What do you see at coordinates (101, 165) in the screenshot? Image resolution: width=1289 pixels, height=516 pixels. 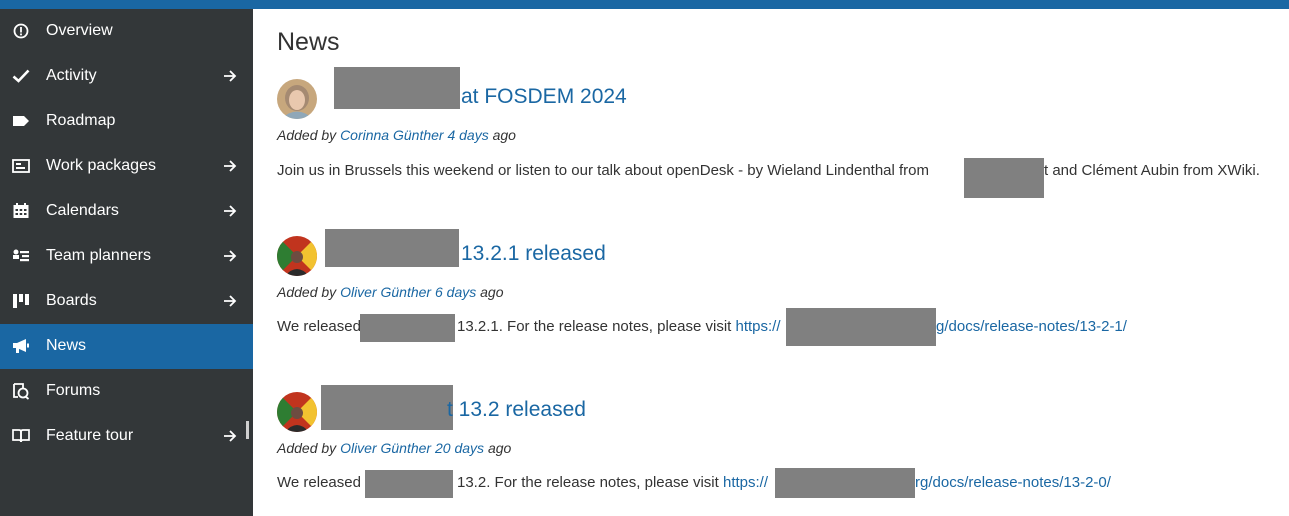 I see `sidebar-item-label: Work packages` at bounding box center [101, 165].